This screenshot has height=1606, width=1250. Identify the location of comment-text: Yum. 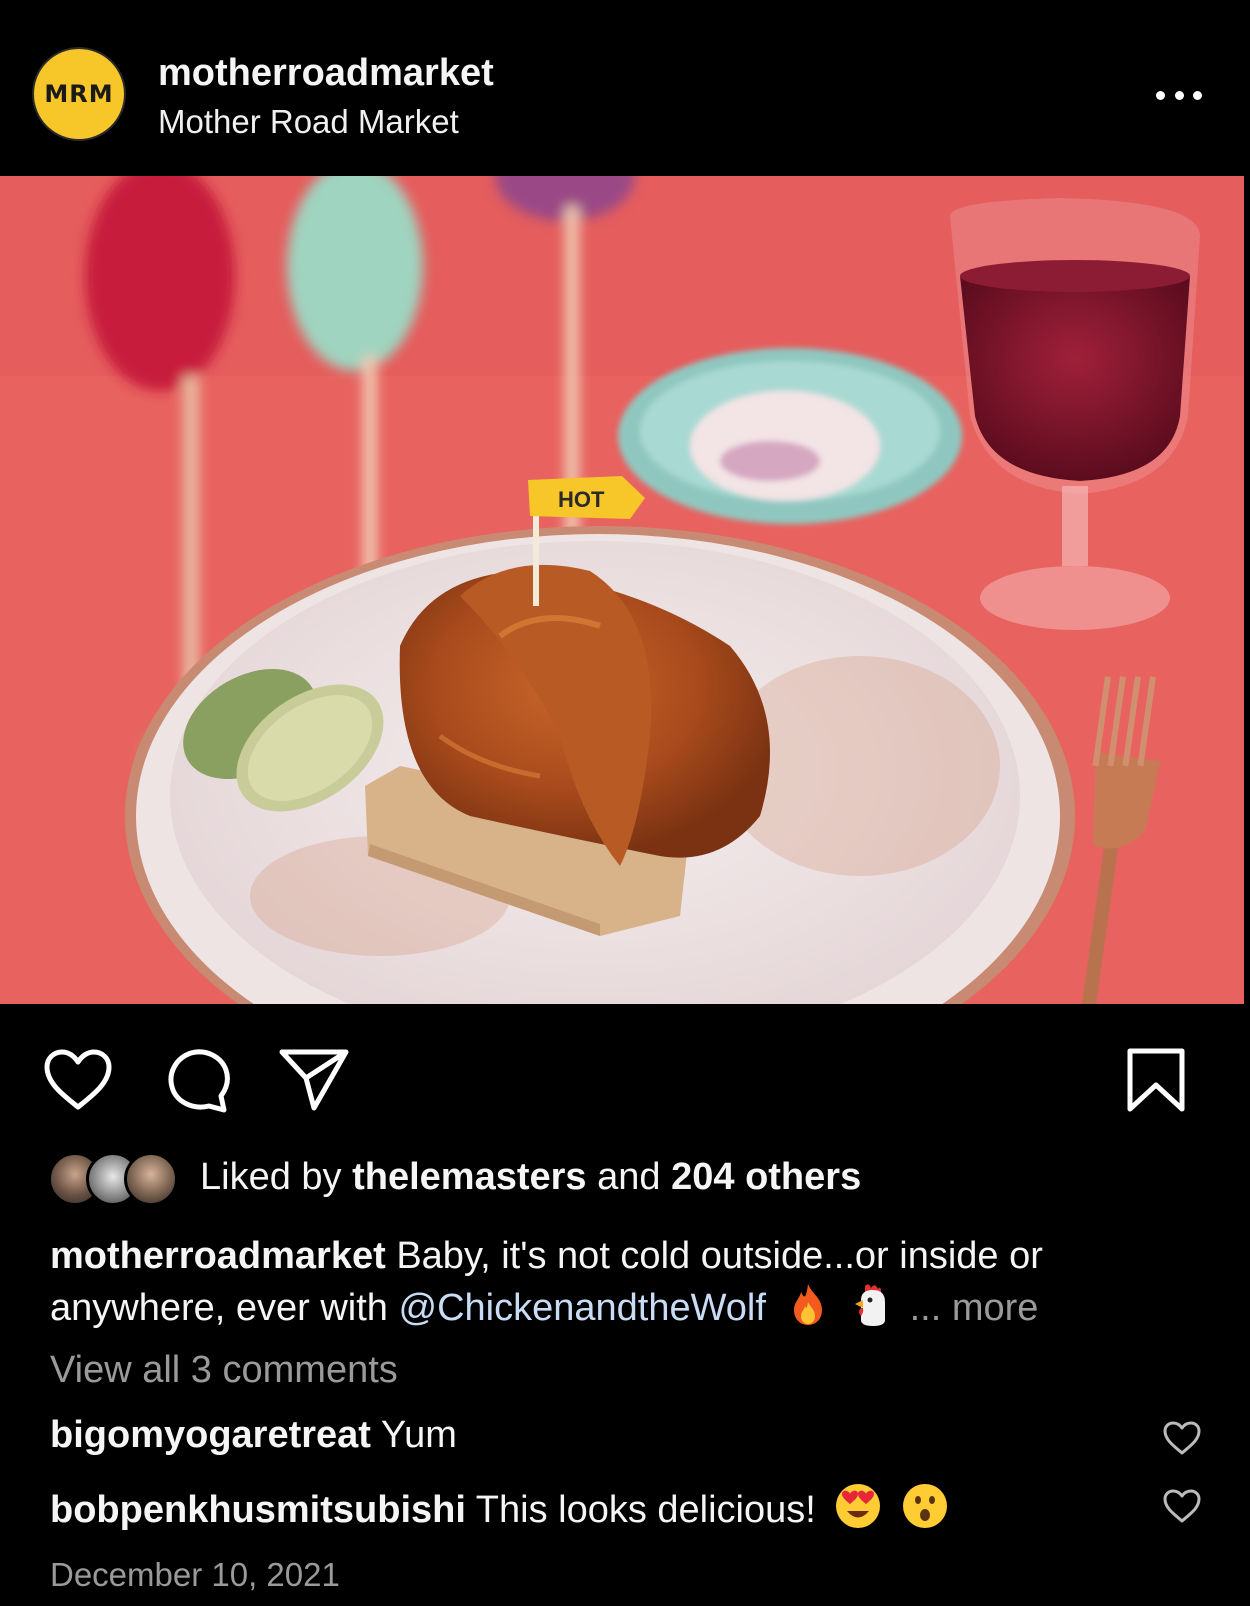
(418, 1435).